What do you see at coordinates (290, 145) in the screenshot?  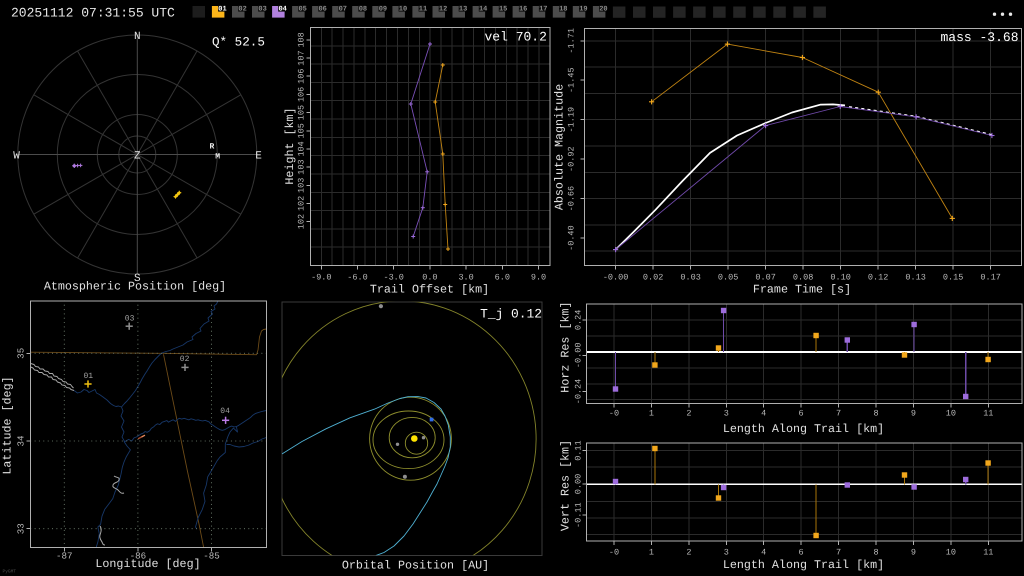 I see `svg-text: Height [km]` at bounding box center [290, 145].